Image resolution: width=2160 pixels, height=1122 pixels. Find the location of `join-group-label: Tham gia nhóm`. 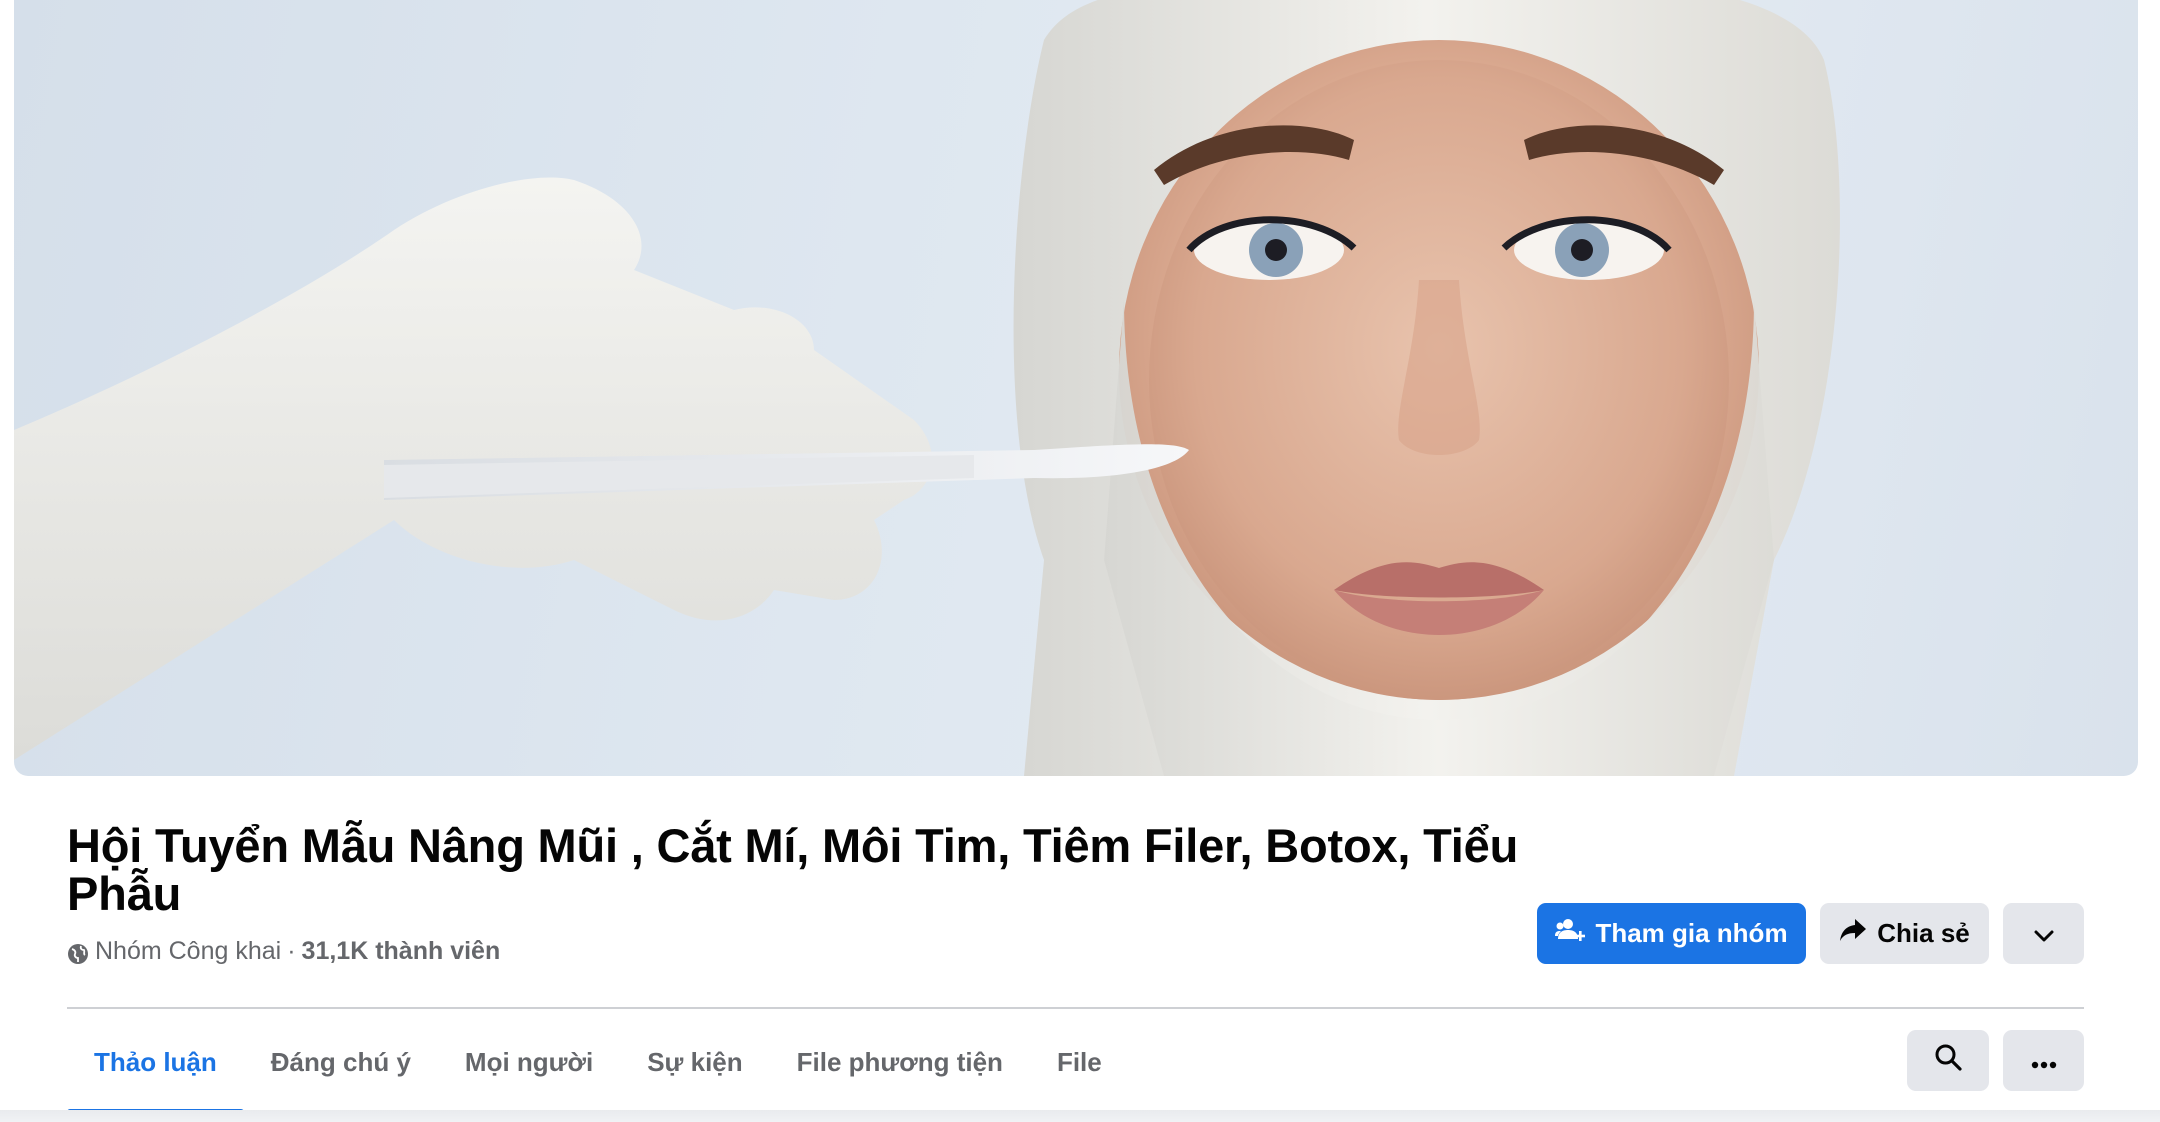

join-group-label: Tham gia nhóm is located at coordinates (1691, 933).